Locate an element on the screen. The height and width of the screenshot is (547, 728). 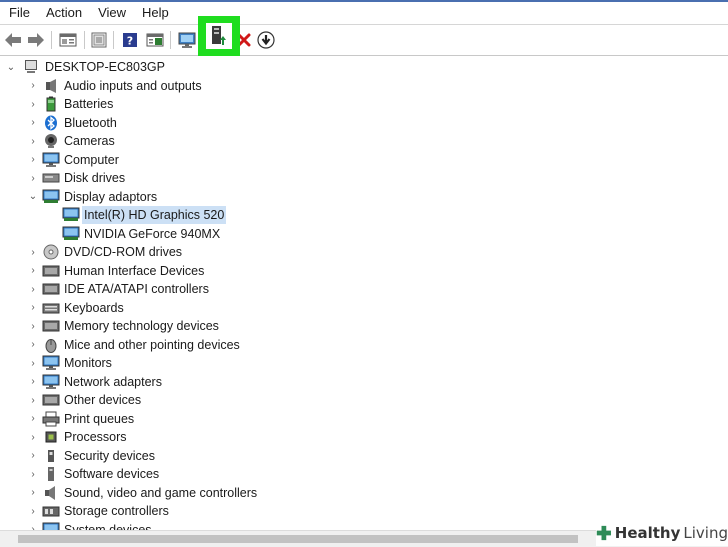
tree-category-security-devices: › Security devices is located at coordinates (364, 456).